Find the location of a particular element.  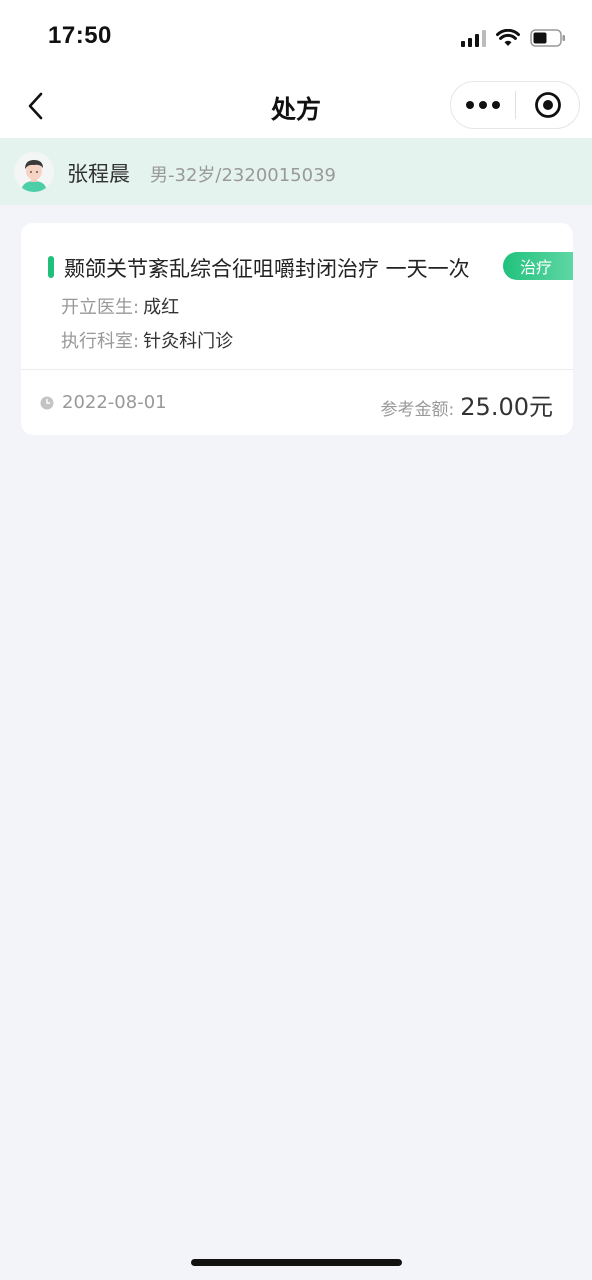

doctor-label: 开立医生: is located at coordinates (100, 307).